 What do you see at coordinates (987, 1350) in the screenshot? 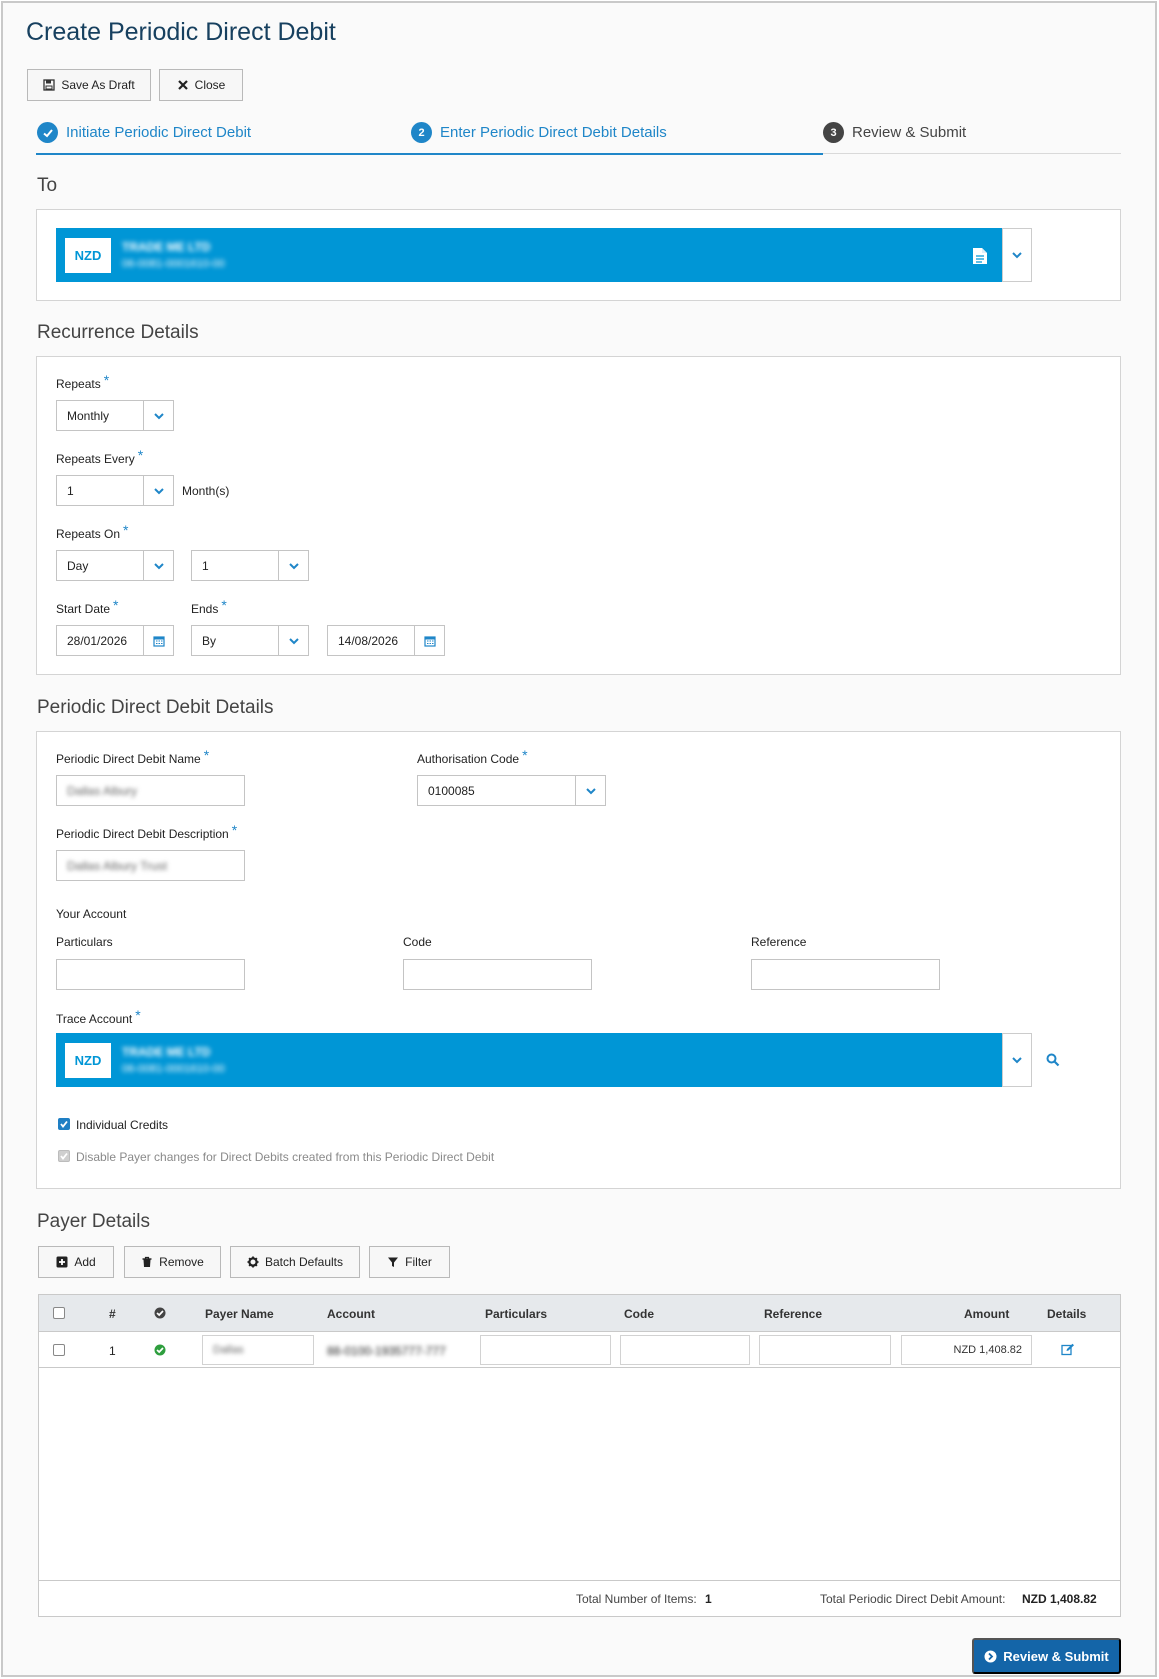
I see `row-amount-value: NZD 1,408.82` at bounding box center [987, 1350].